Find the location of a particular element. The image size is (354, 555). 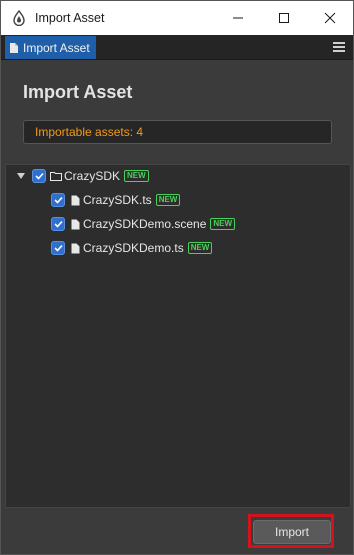

checkbox-crazysdk-ts is located at coordinates (58, 200).